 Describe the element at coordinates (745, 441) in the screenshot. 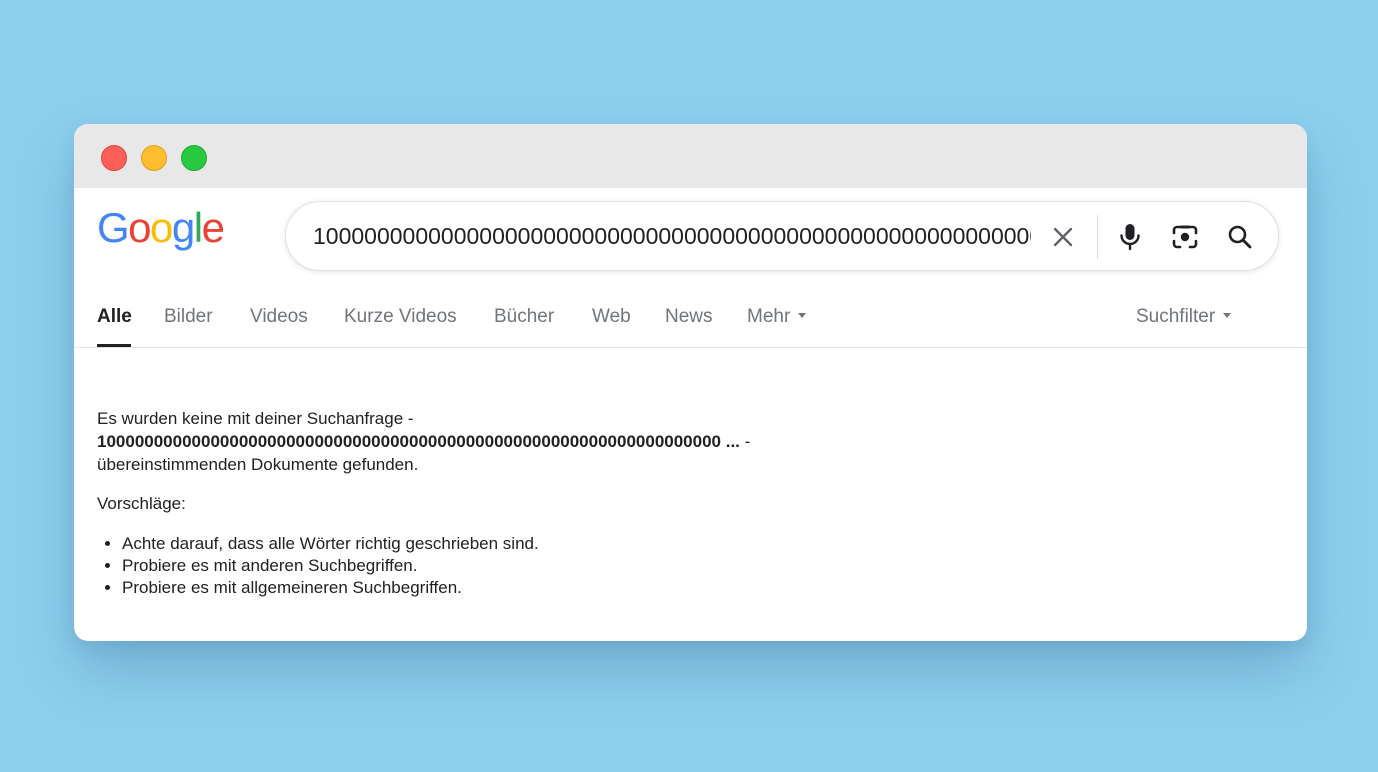

I see `query-suffix: -` at that location.